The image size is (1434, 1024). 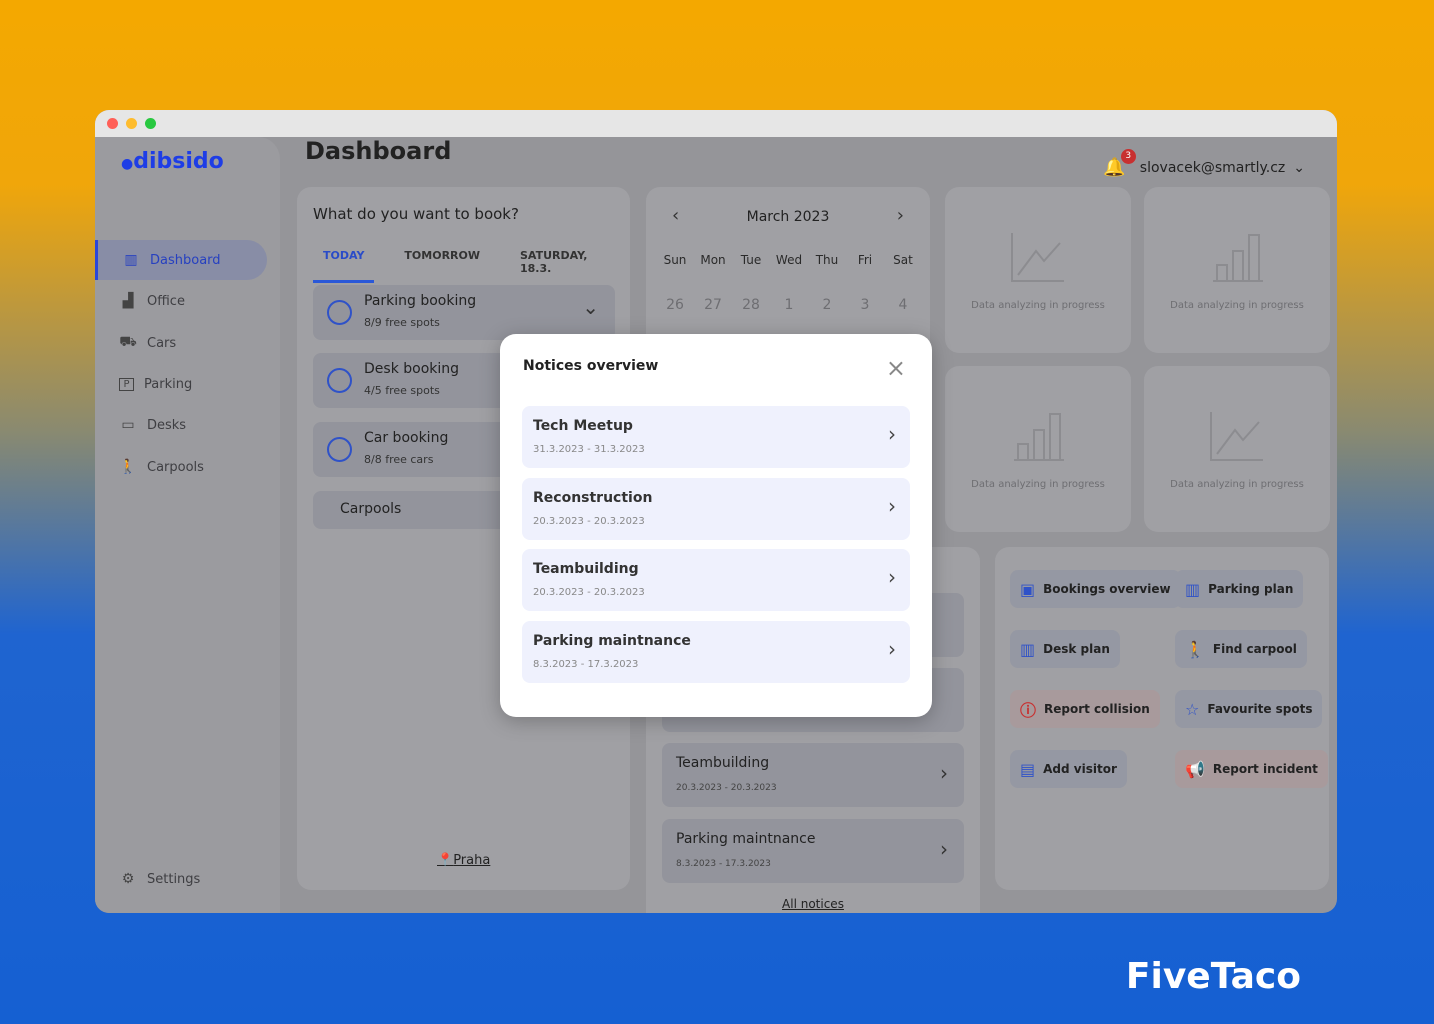 I want to click on weekday-row: Sun Mon Tue Wed Thu Fri Sat, so click(x=789, y=260).